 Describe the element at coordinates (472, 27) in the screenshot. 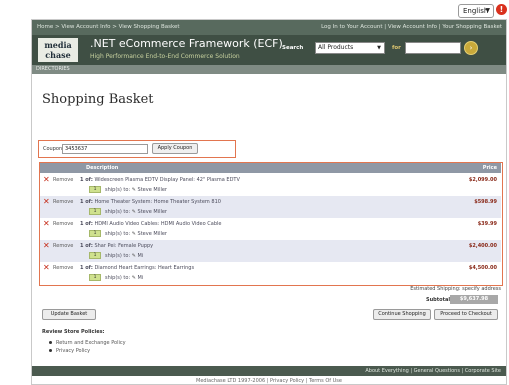

I see `shopping-basket-link: Your Shopping Basket` at that location.